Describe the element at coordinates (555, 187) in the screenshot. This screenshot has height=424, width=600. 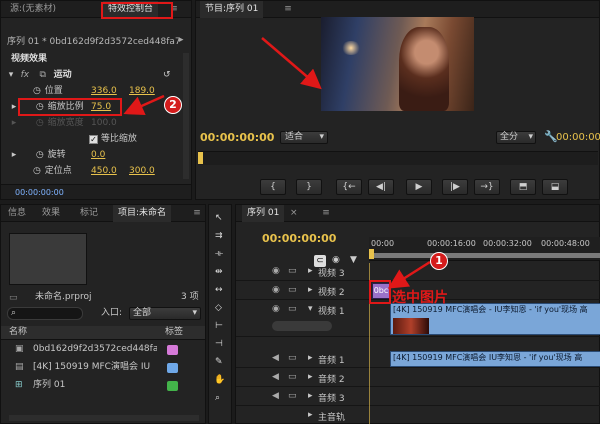
I see `extract-button: ⬓` at that location.